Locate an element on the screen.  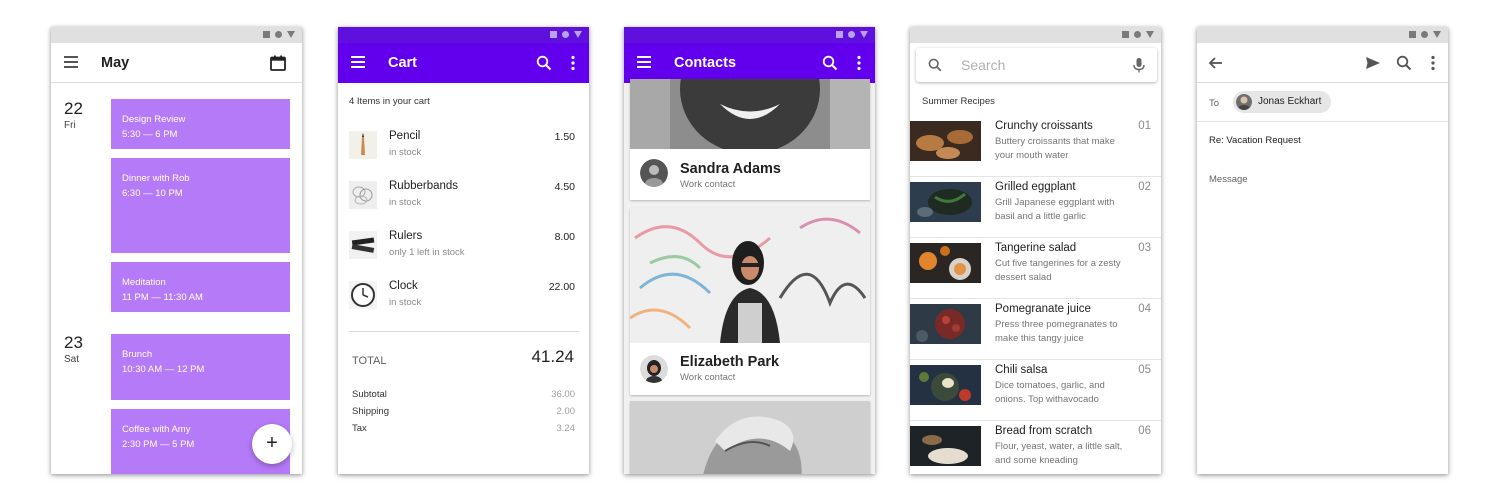
item-stock: only 1 left in stock is located at coordinates (427, 252).